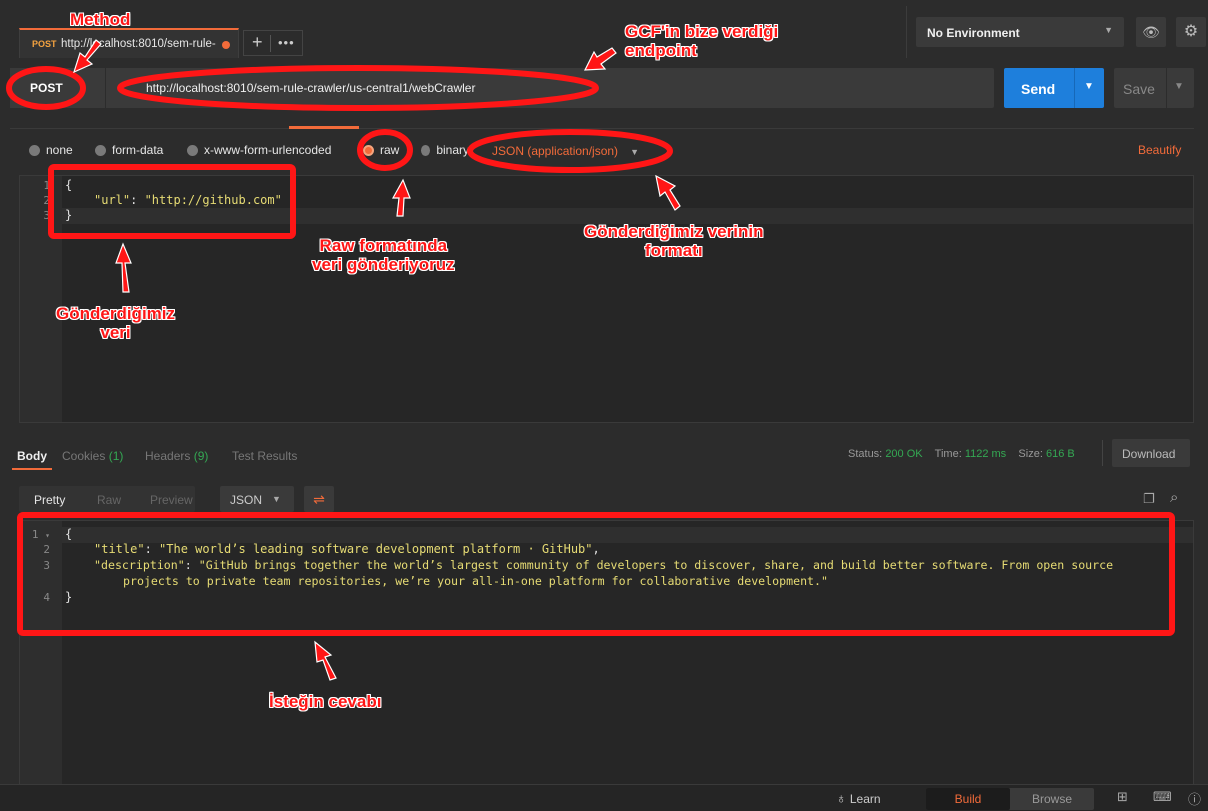 The image size is (1208, 811). I want to click on raw-highlight, so click(385, 150).